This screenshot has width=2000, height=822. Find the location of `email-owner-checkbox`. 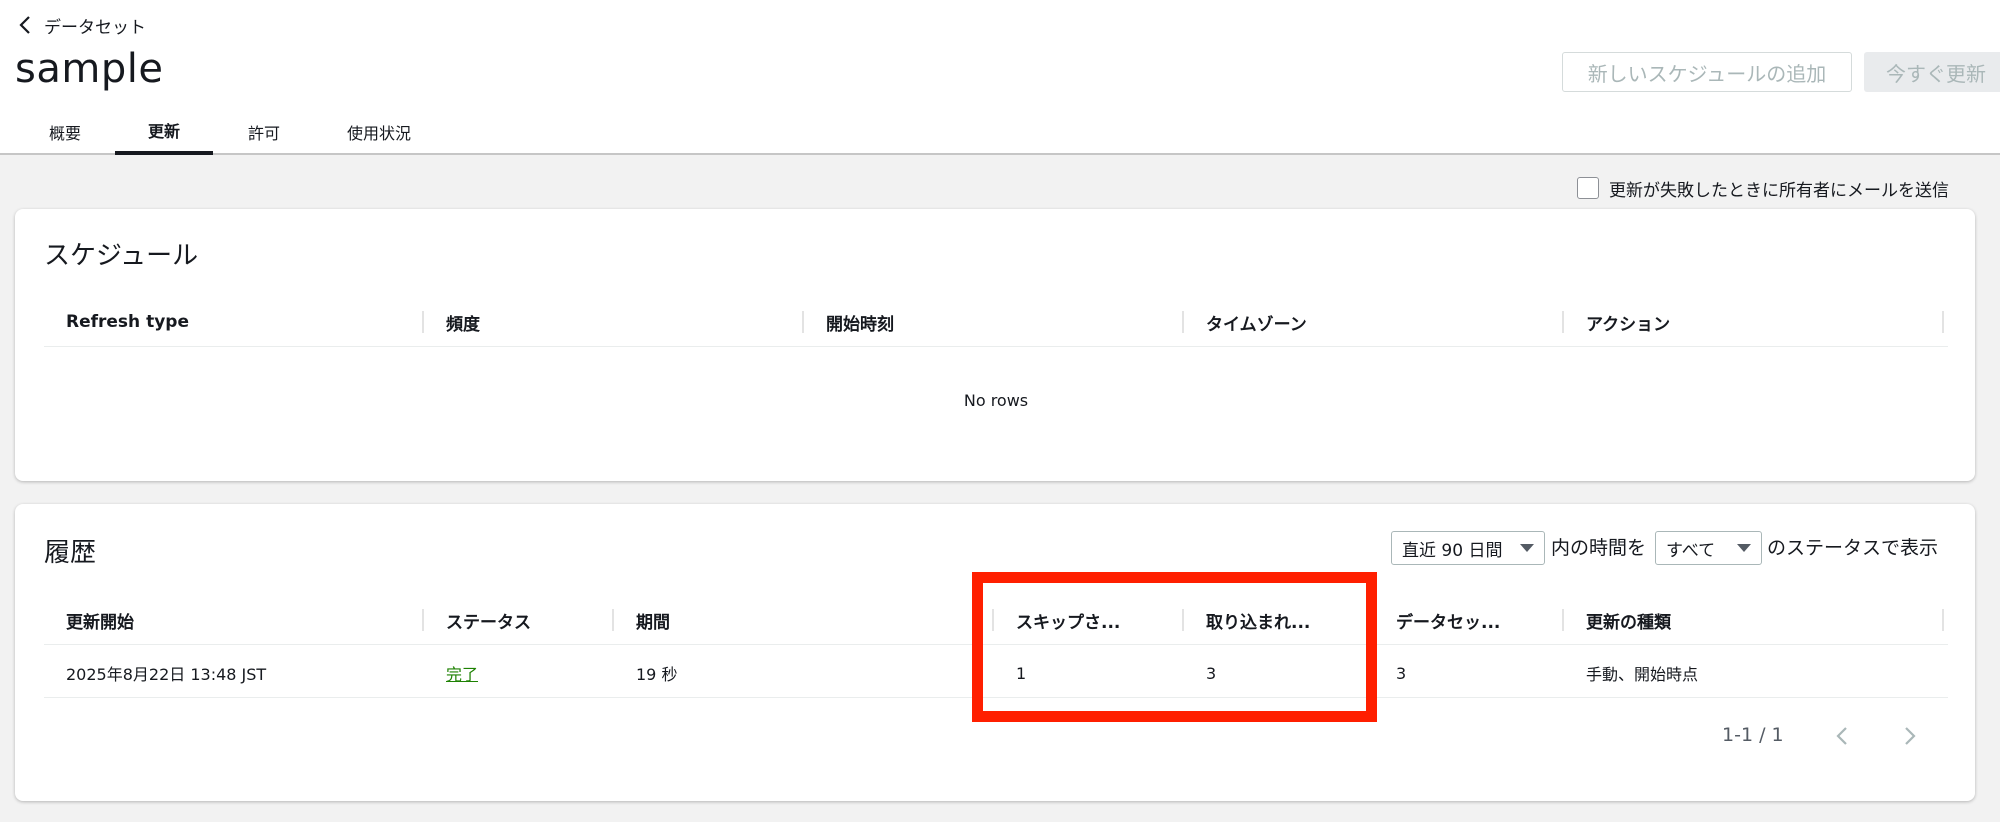

email-owner-checkbox is located at coordinates (1588, 188).